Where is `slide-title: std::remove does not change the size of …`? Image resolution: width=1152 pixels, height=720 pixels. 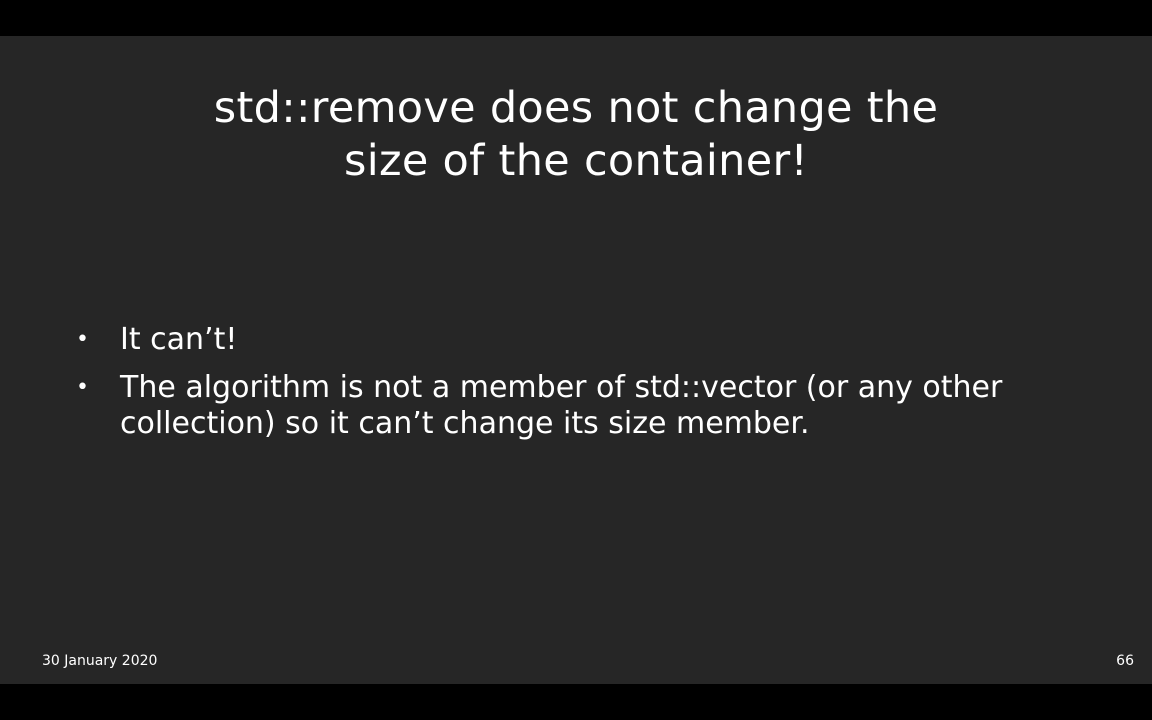 slide-title: std::remove does not change the size of … is located at coordinates (576, 135).